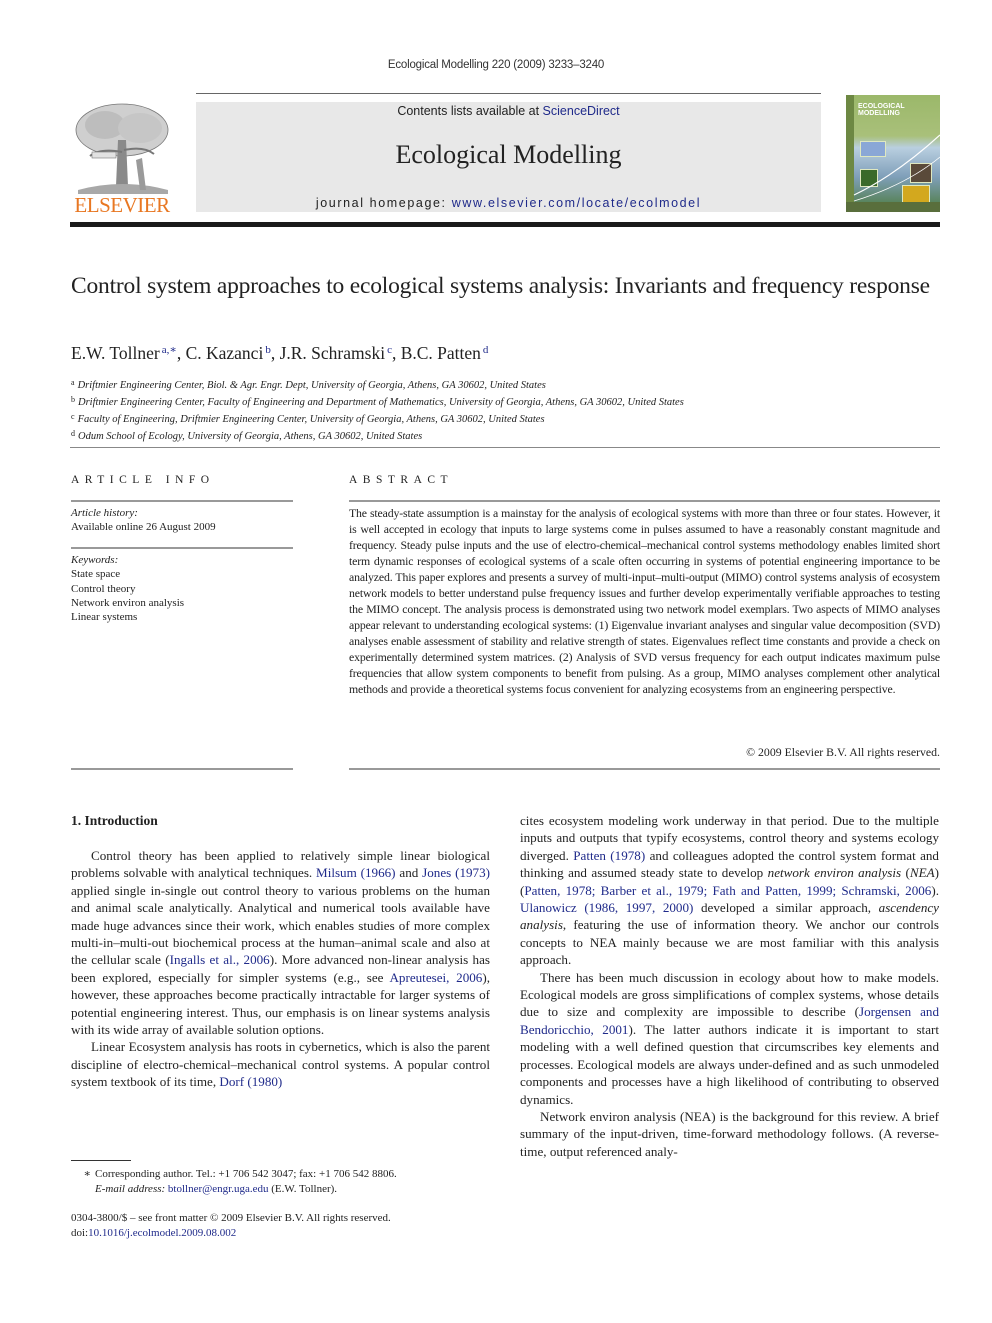 The image size is (992, 1323). I want to click on history-label: Article history:, so click(104, 513).